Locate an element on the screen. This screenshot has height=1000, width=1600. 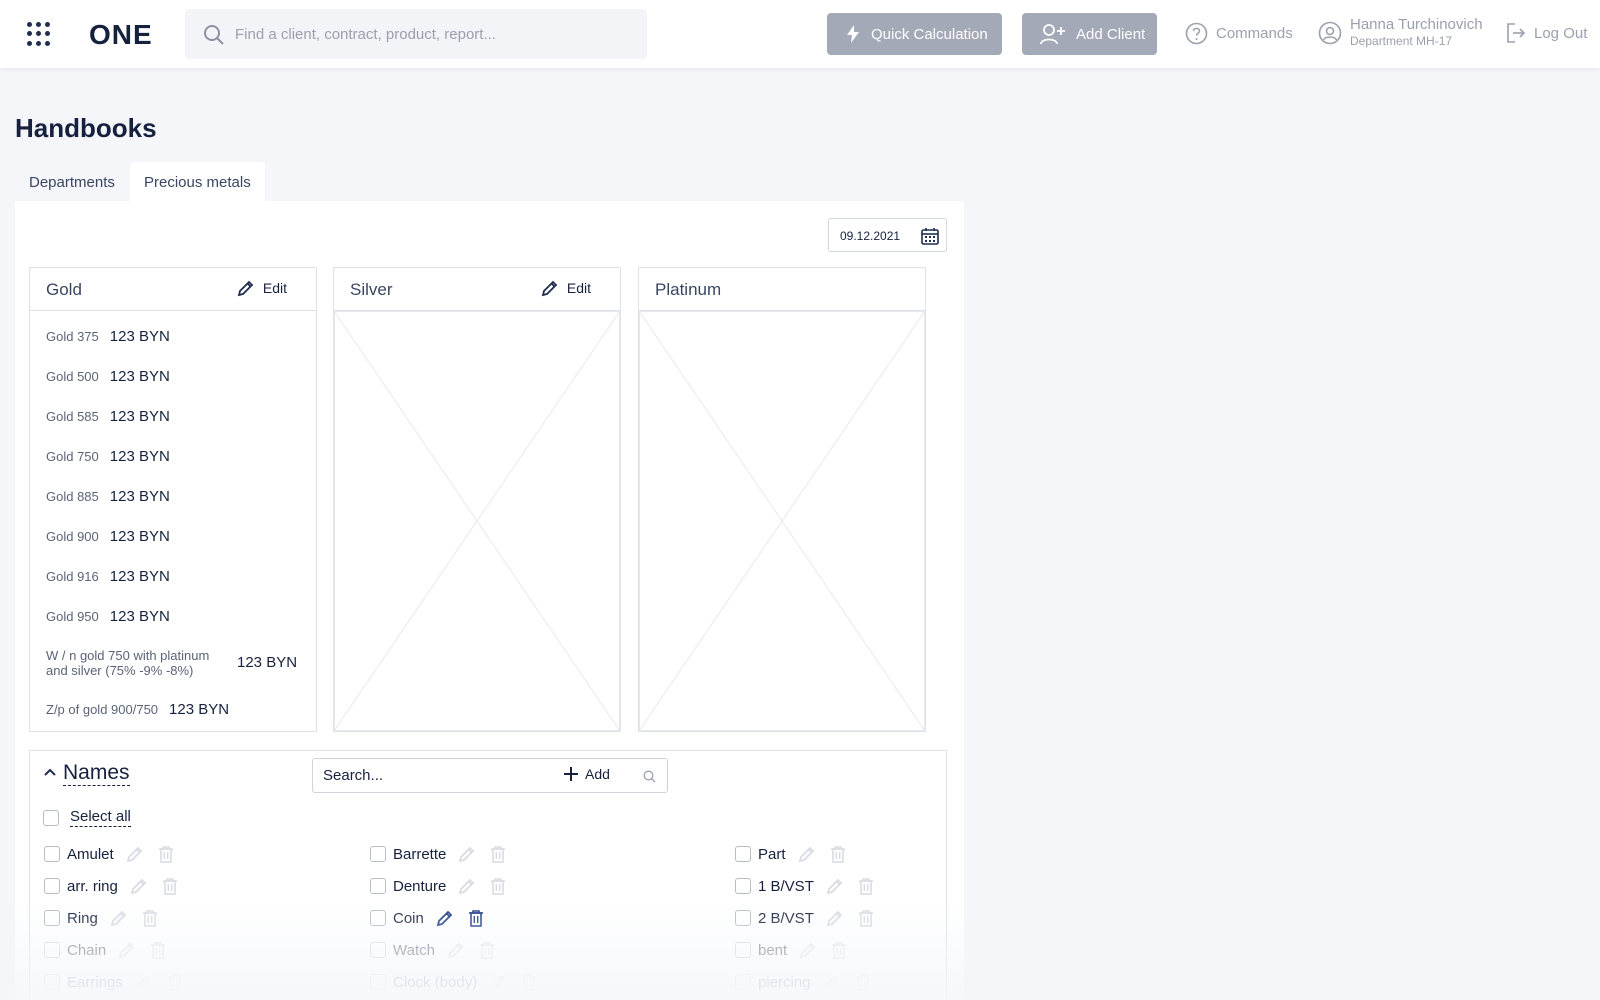
gold-row-label: Gold 375 is located at coordinates (72, 336).